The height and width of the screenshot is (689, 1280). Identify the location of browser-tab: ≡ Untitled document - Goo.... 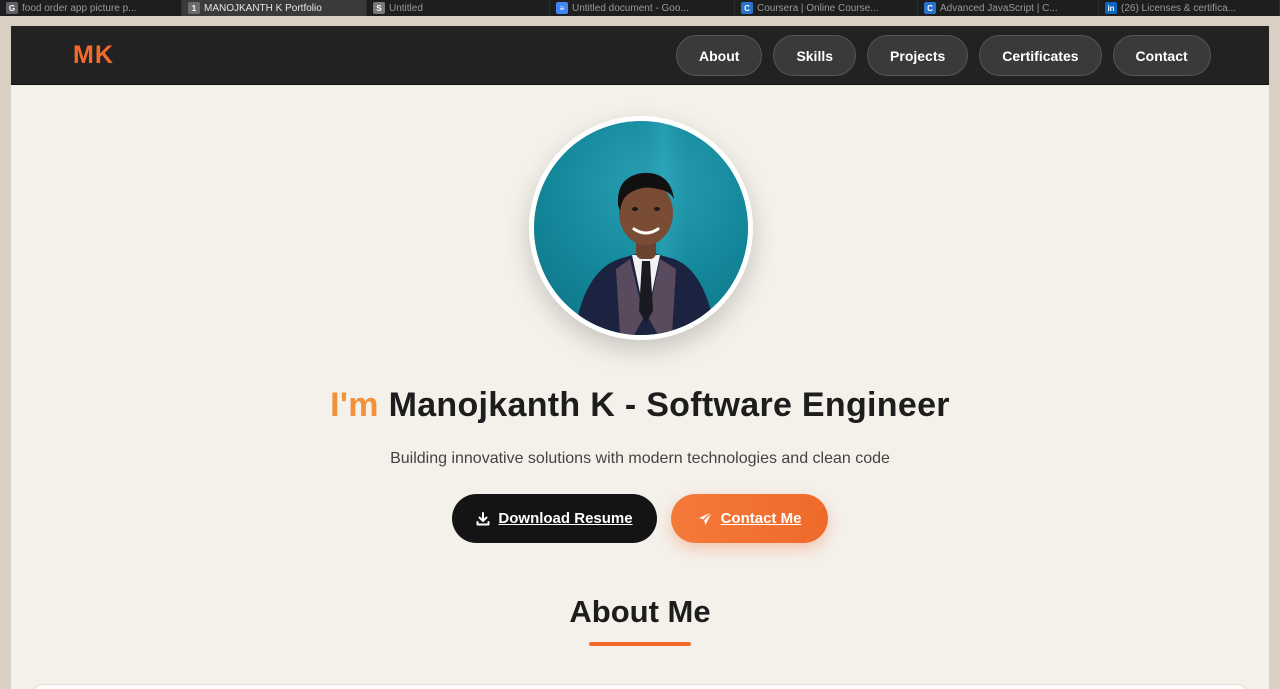
(642, 8).